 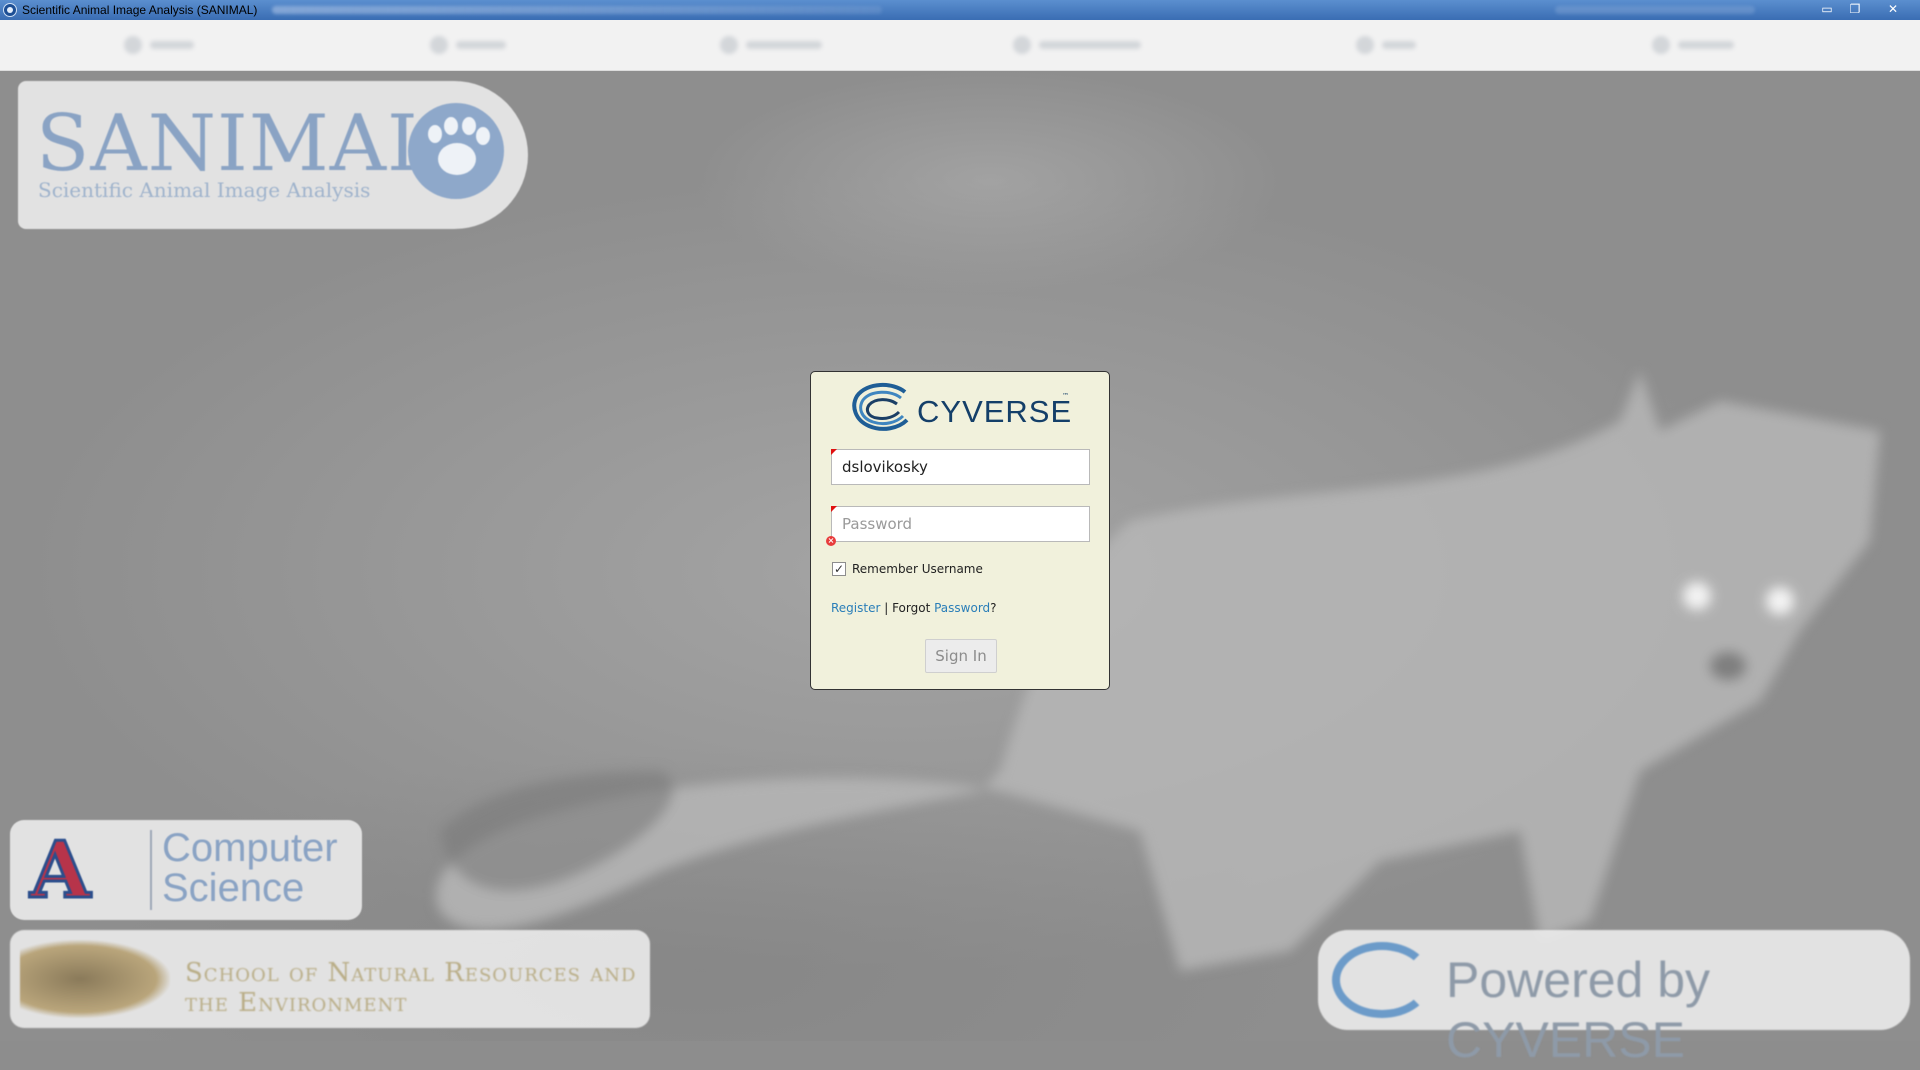 I want to click on question-mark: ?, so click(x=993, y=608).